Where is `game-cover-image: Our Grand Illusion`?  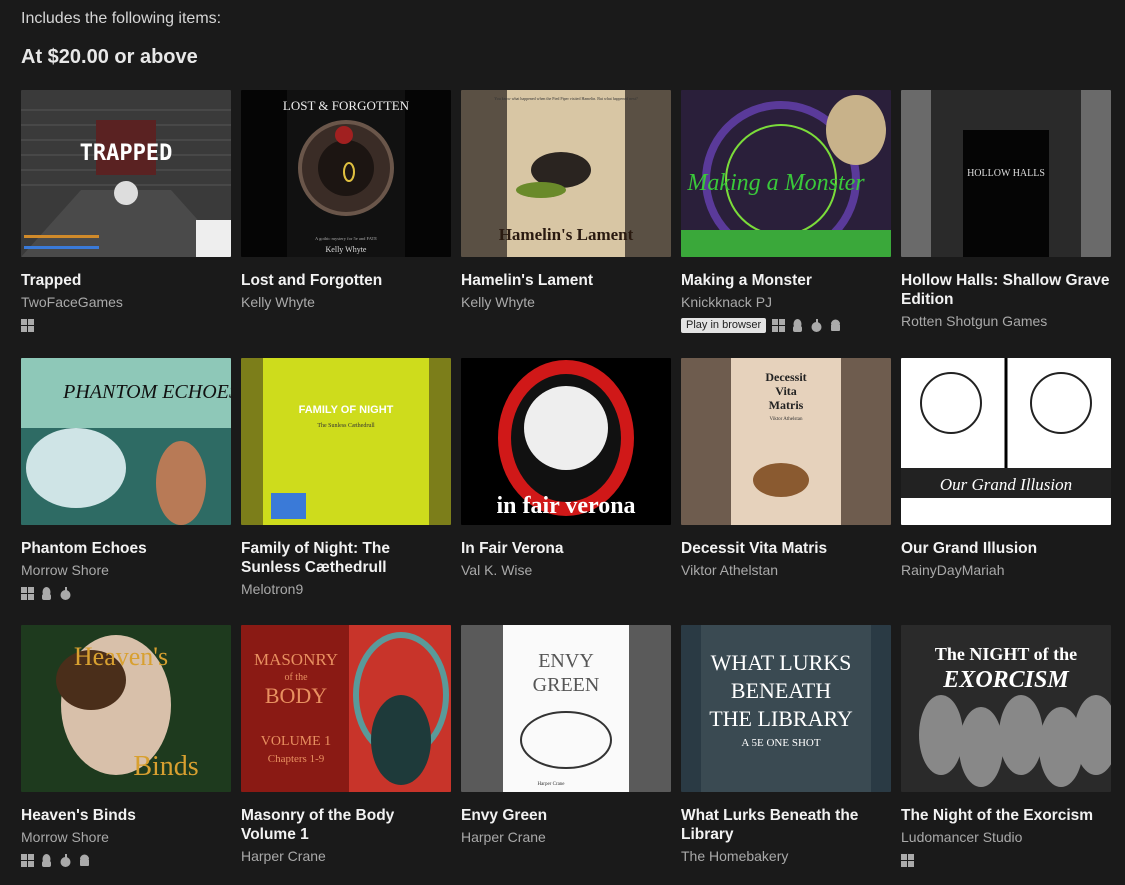
game-cover-image: Our Grand Illusion is located at coordinates (1006, 441).